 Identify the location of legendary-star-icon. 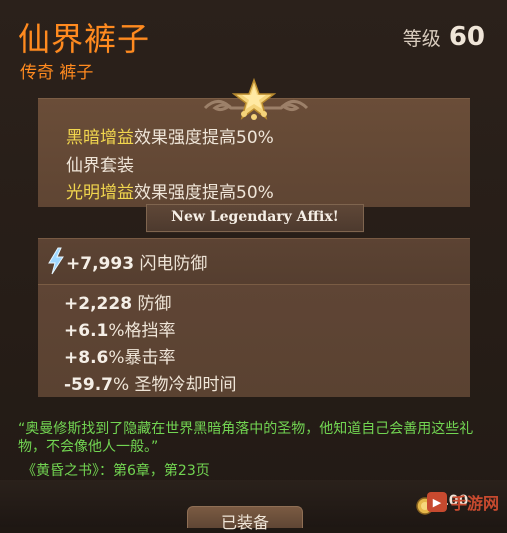
(254, 99).